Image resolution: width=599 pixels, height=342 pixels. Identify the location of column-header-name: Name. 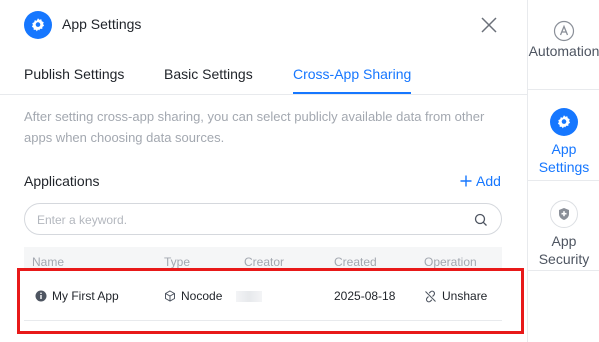
(48, 262).